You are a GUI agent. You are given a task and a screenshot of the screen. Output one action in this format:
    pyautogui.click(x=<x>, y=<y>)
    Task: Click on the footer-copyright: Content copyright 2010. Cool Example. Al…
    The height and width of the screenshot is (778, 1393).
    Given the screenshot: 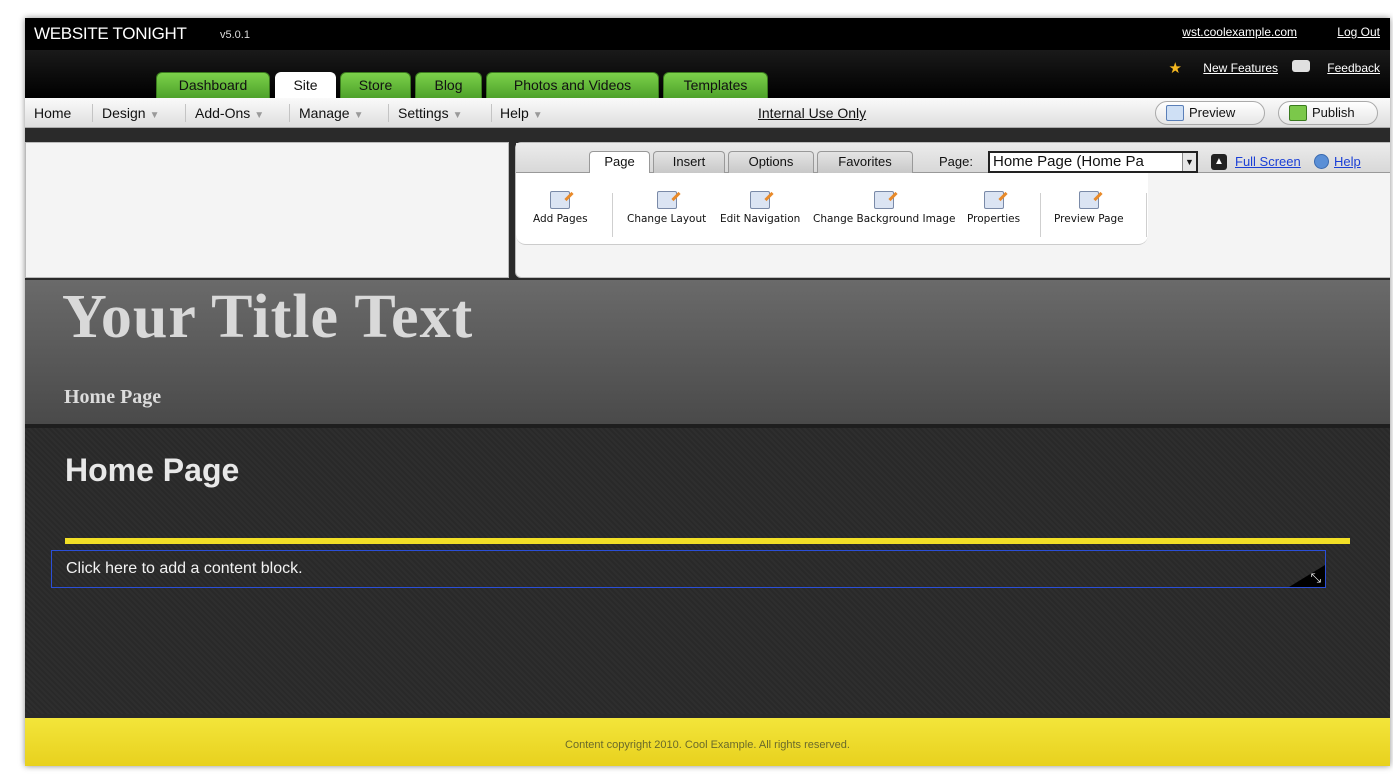 What is the action you would take?
    pyautogui.click(x=707, y=745)
    